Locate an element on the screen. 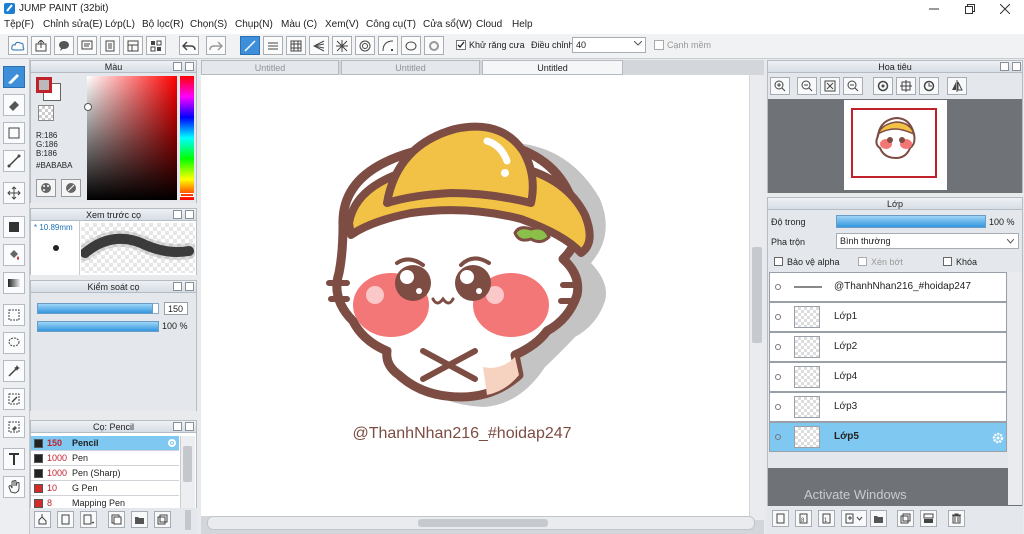 The width and height of the screenshot is (1024, 534). snap-off-button is located at coordinates (250, 45).